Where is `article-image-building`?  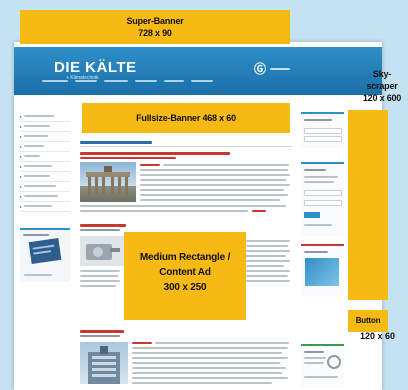
article-image-building is located at coordinates (104, 363).